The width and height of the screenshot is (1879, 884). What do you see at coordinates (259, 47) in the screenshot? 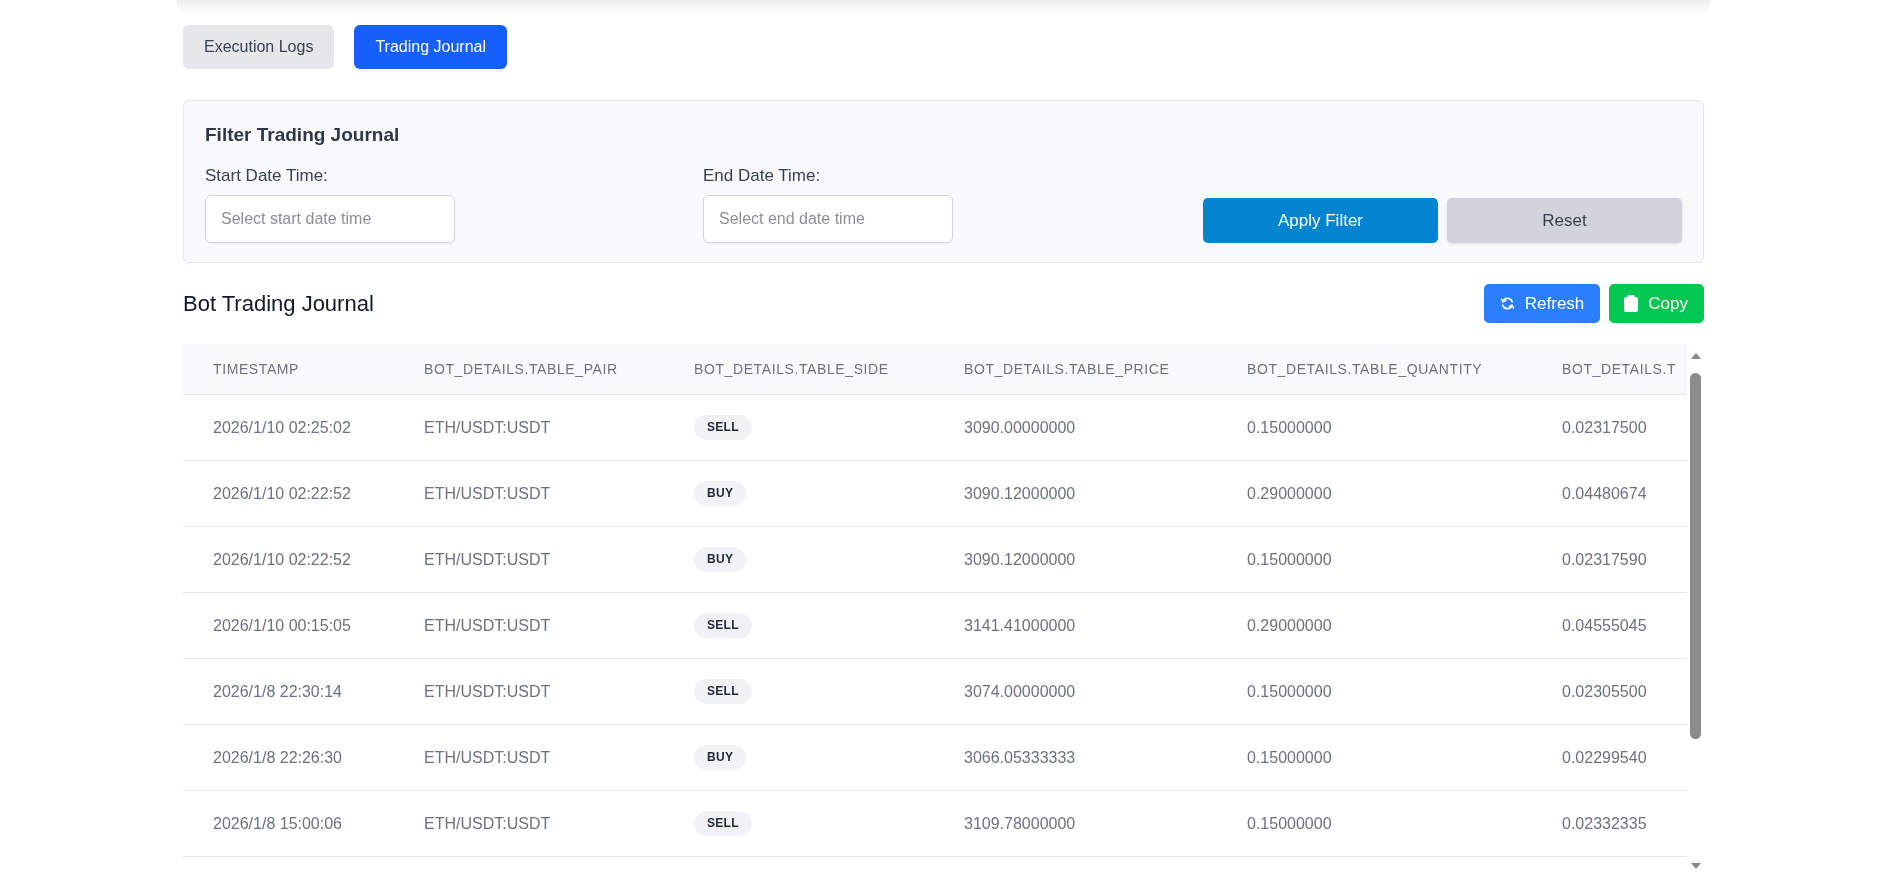
I see `tab: Execution Logs` at bounding box center [259, 47].